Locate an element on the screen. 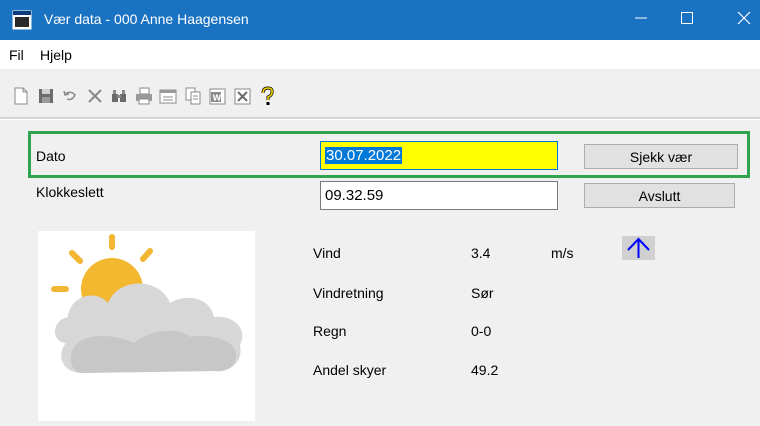  delete-icon is located at coordinates (95, 96).